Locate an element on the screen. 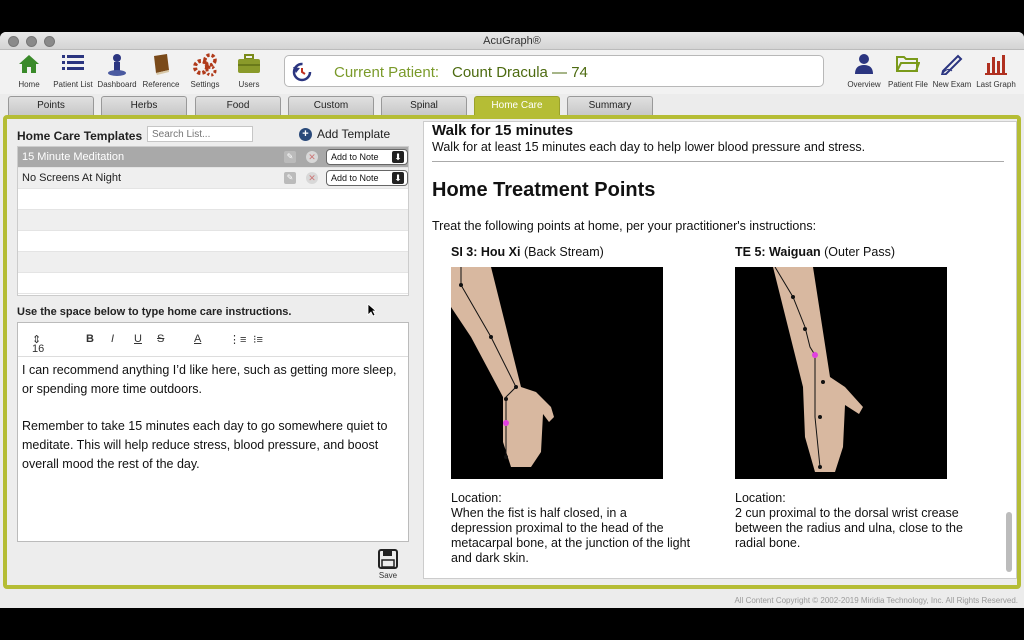  underline-icon: U is located at coordinates (138, 339).